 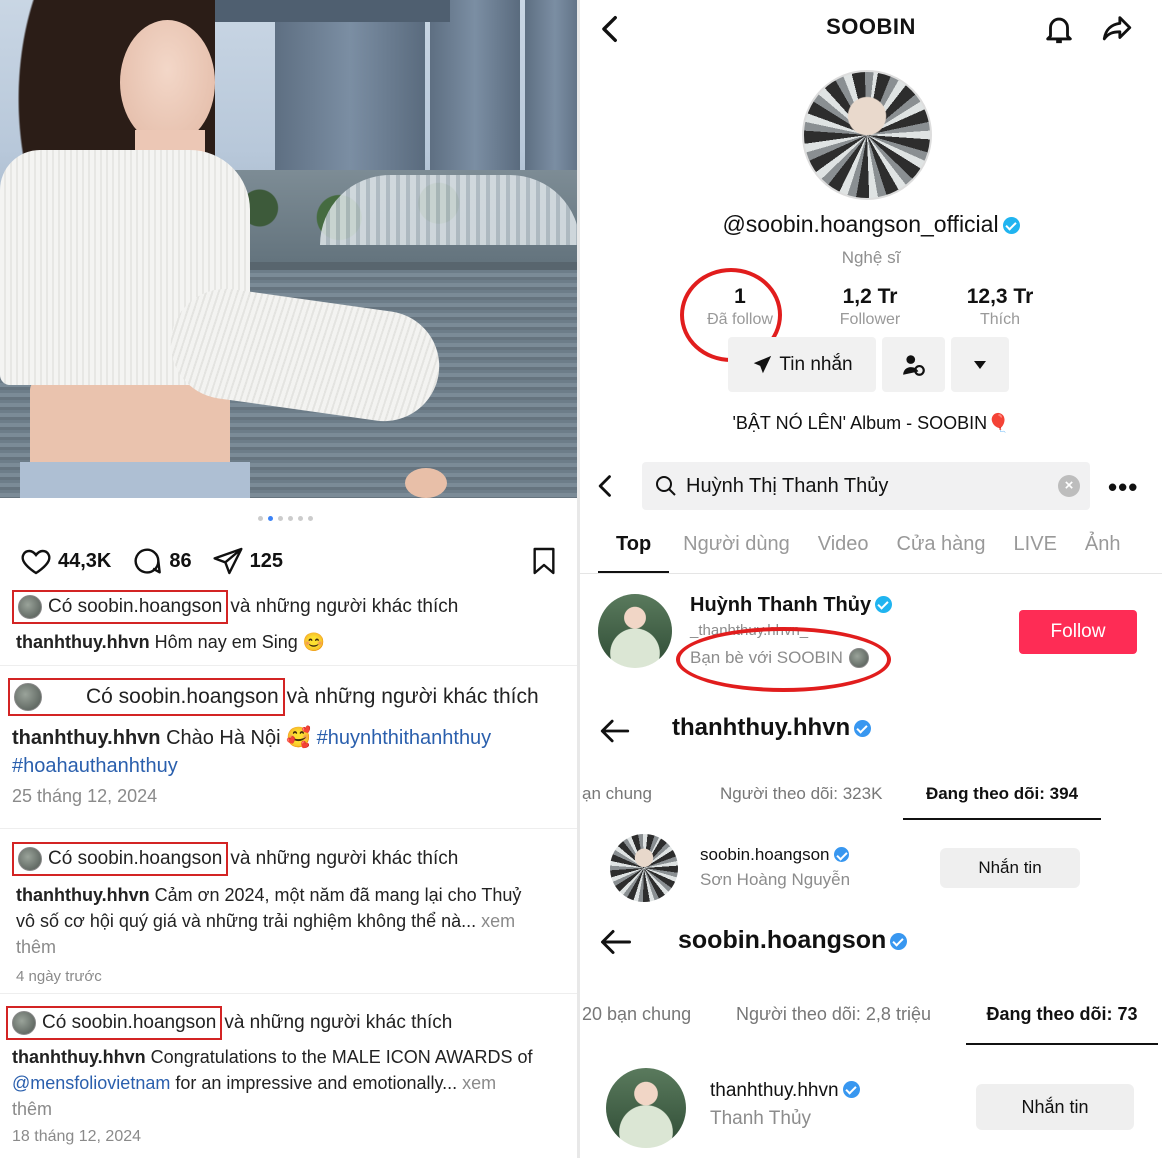 I want to click on comment-count: 86, so click(x=180, y=560).